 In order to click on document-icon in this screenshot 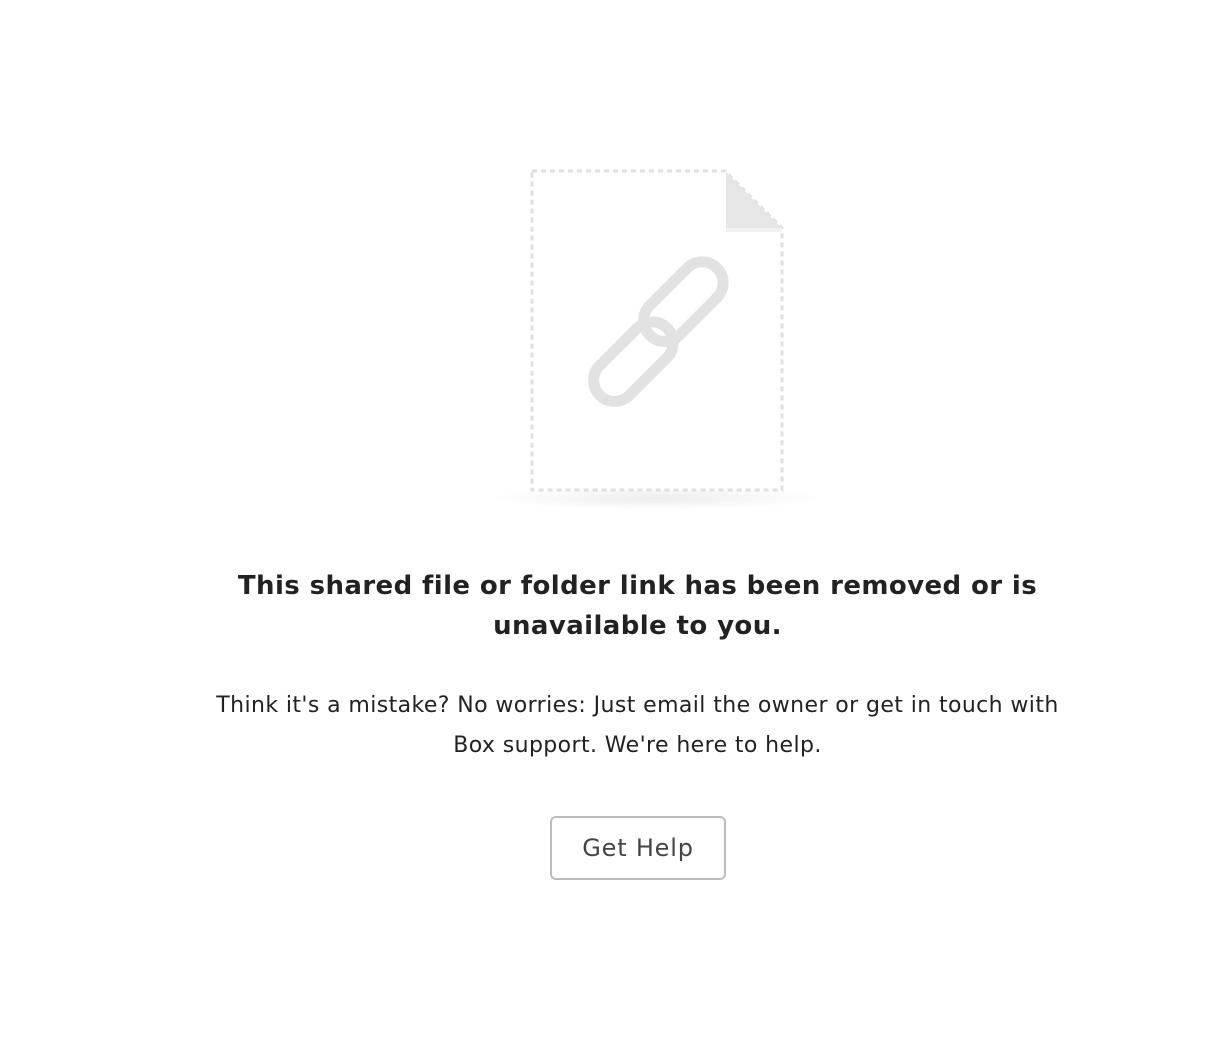, I will do `click(657, 339)`.